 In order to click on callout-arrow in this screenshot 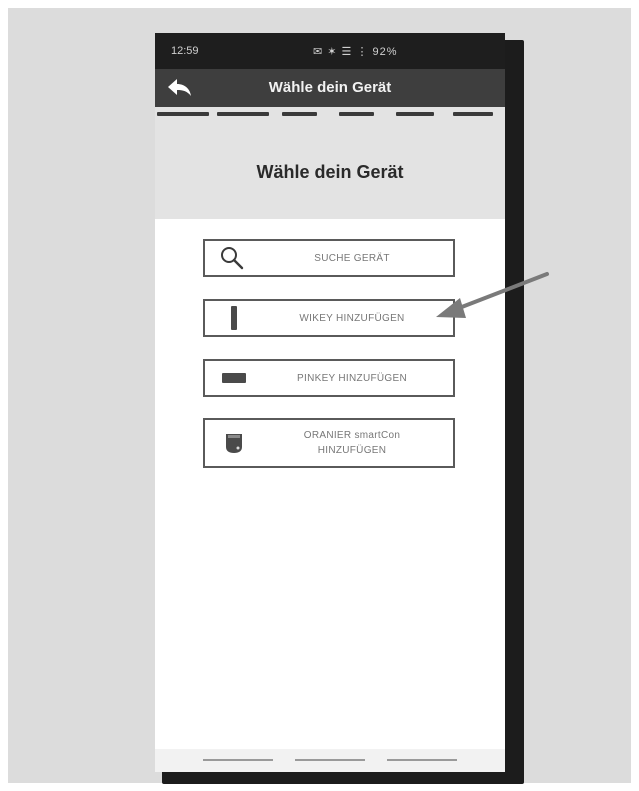, I will do `click(492, 295)`.